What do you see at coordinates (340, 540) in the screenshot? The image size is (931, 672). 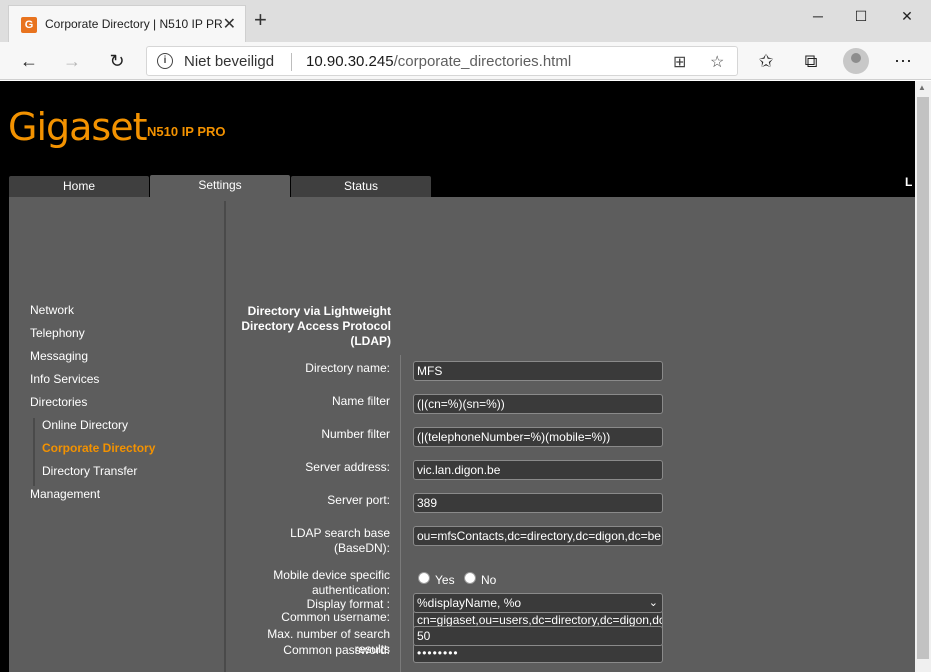 I see `search-base-label: LDAP search base (BaseDN):` at bounding box center [340, 540].